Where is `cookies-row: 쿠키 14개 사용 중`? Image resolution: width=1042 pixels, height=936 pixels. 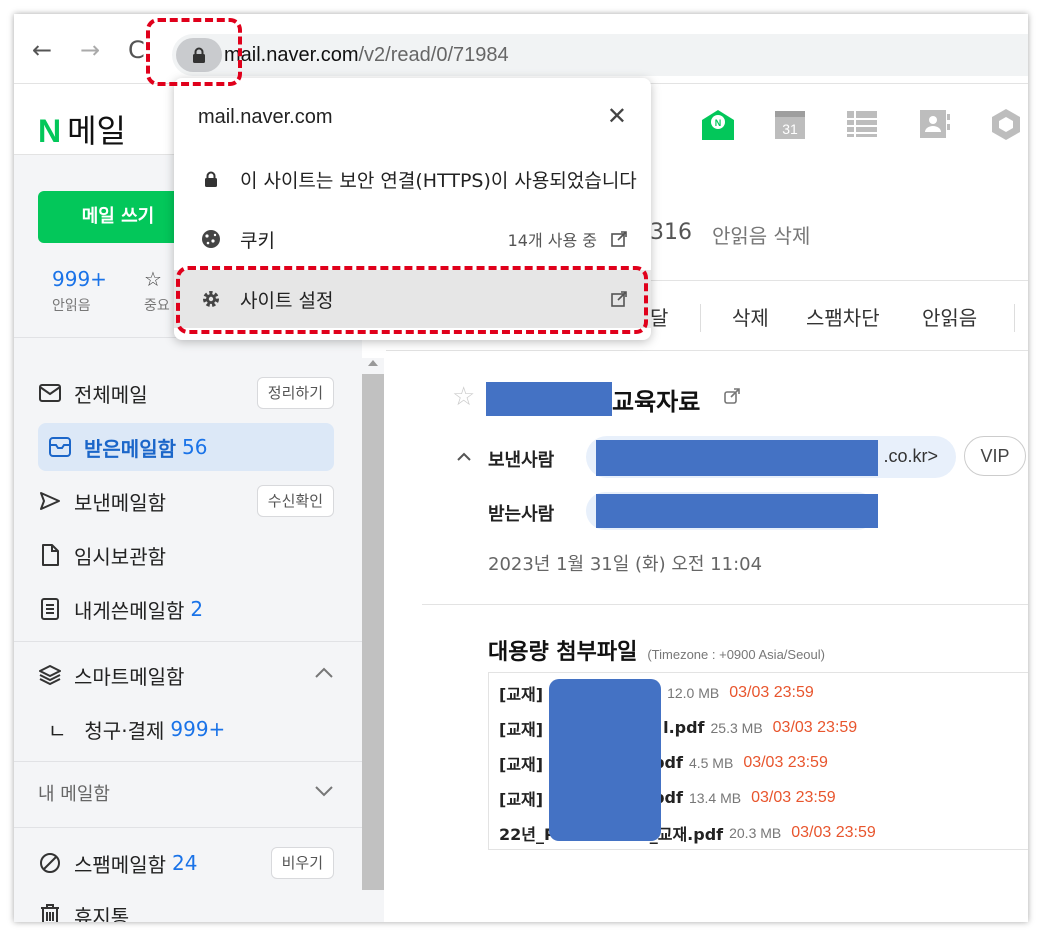
cookies-row: 쿠키 14개 사용 중 is located at coordinates (412, 239).